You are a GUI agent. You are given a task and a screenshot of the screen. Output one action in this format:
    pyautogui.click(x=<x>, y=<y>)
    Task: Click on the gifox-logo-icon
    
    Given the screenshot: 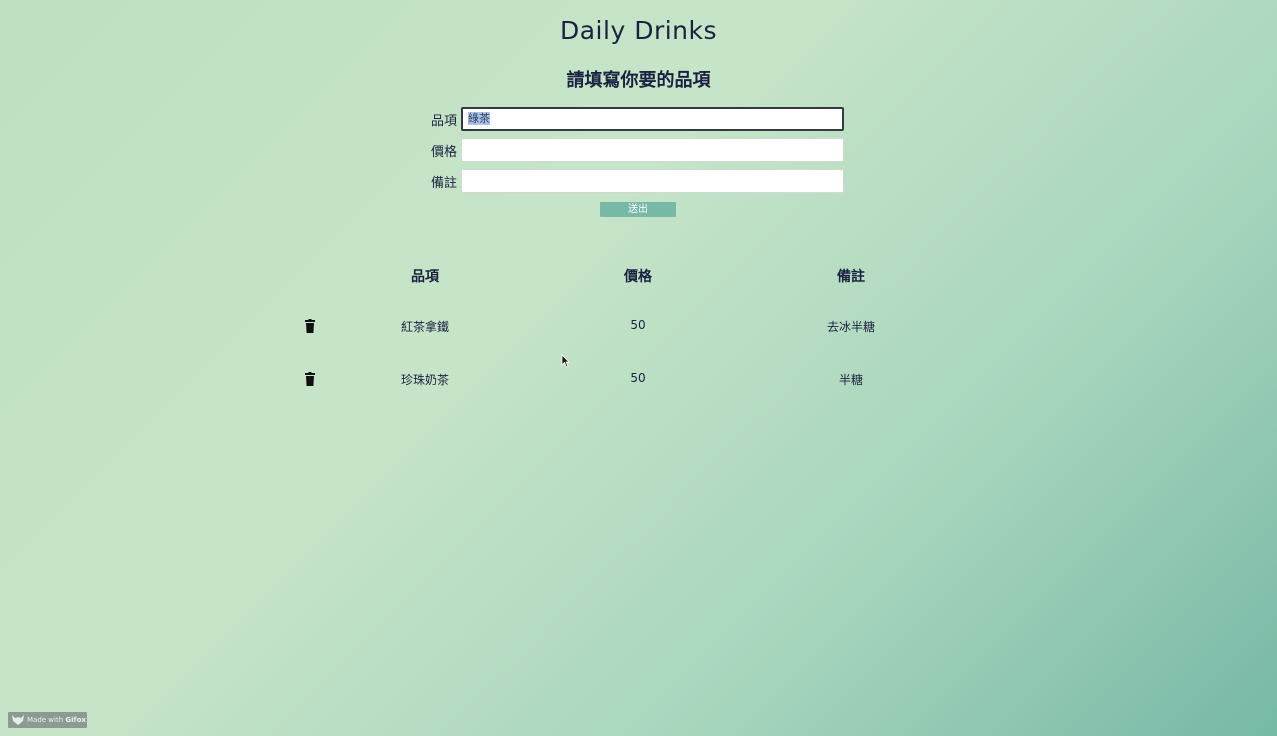 What is the action you would take?
    pyautogui.click(x=18, y=720)
    